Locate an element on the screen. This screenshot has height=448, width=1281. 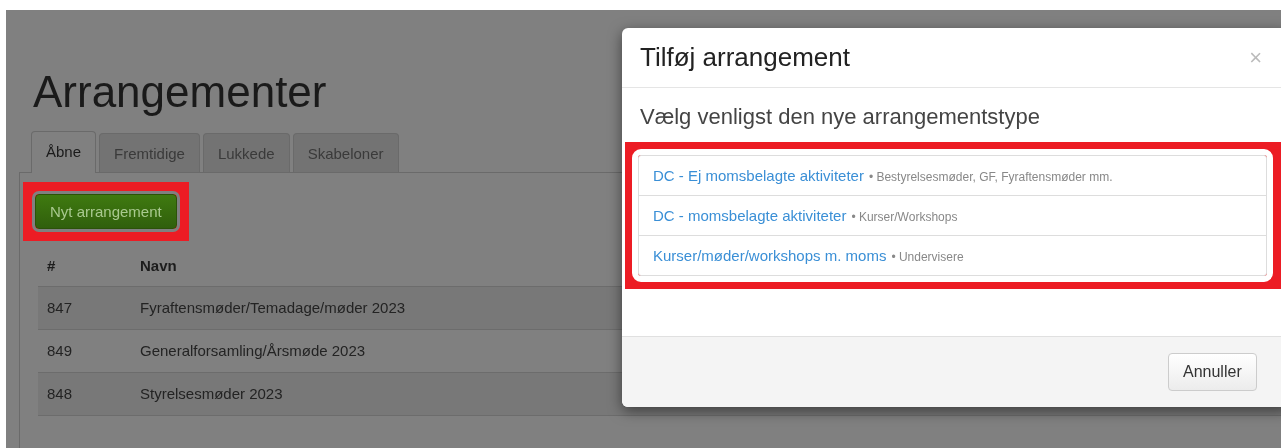
cancel-button: Annuller is located at coordinates (1212, 372).